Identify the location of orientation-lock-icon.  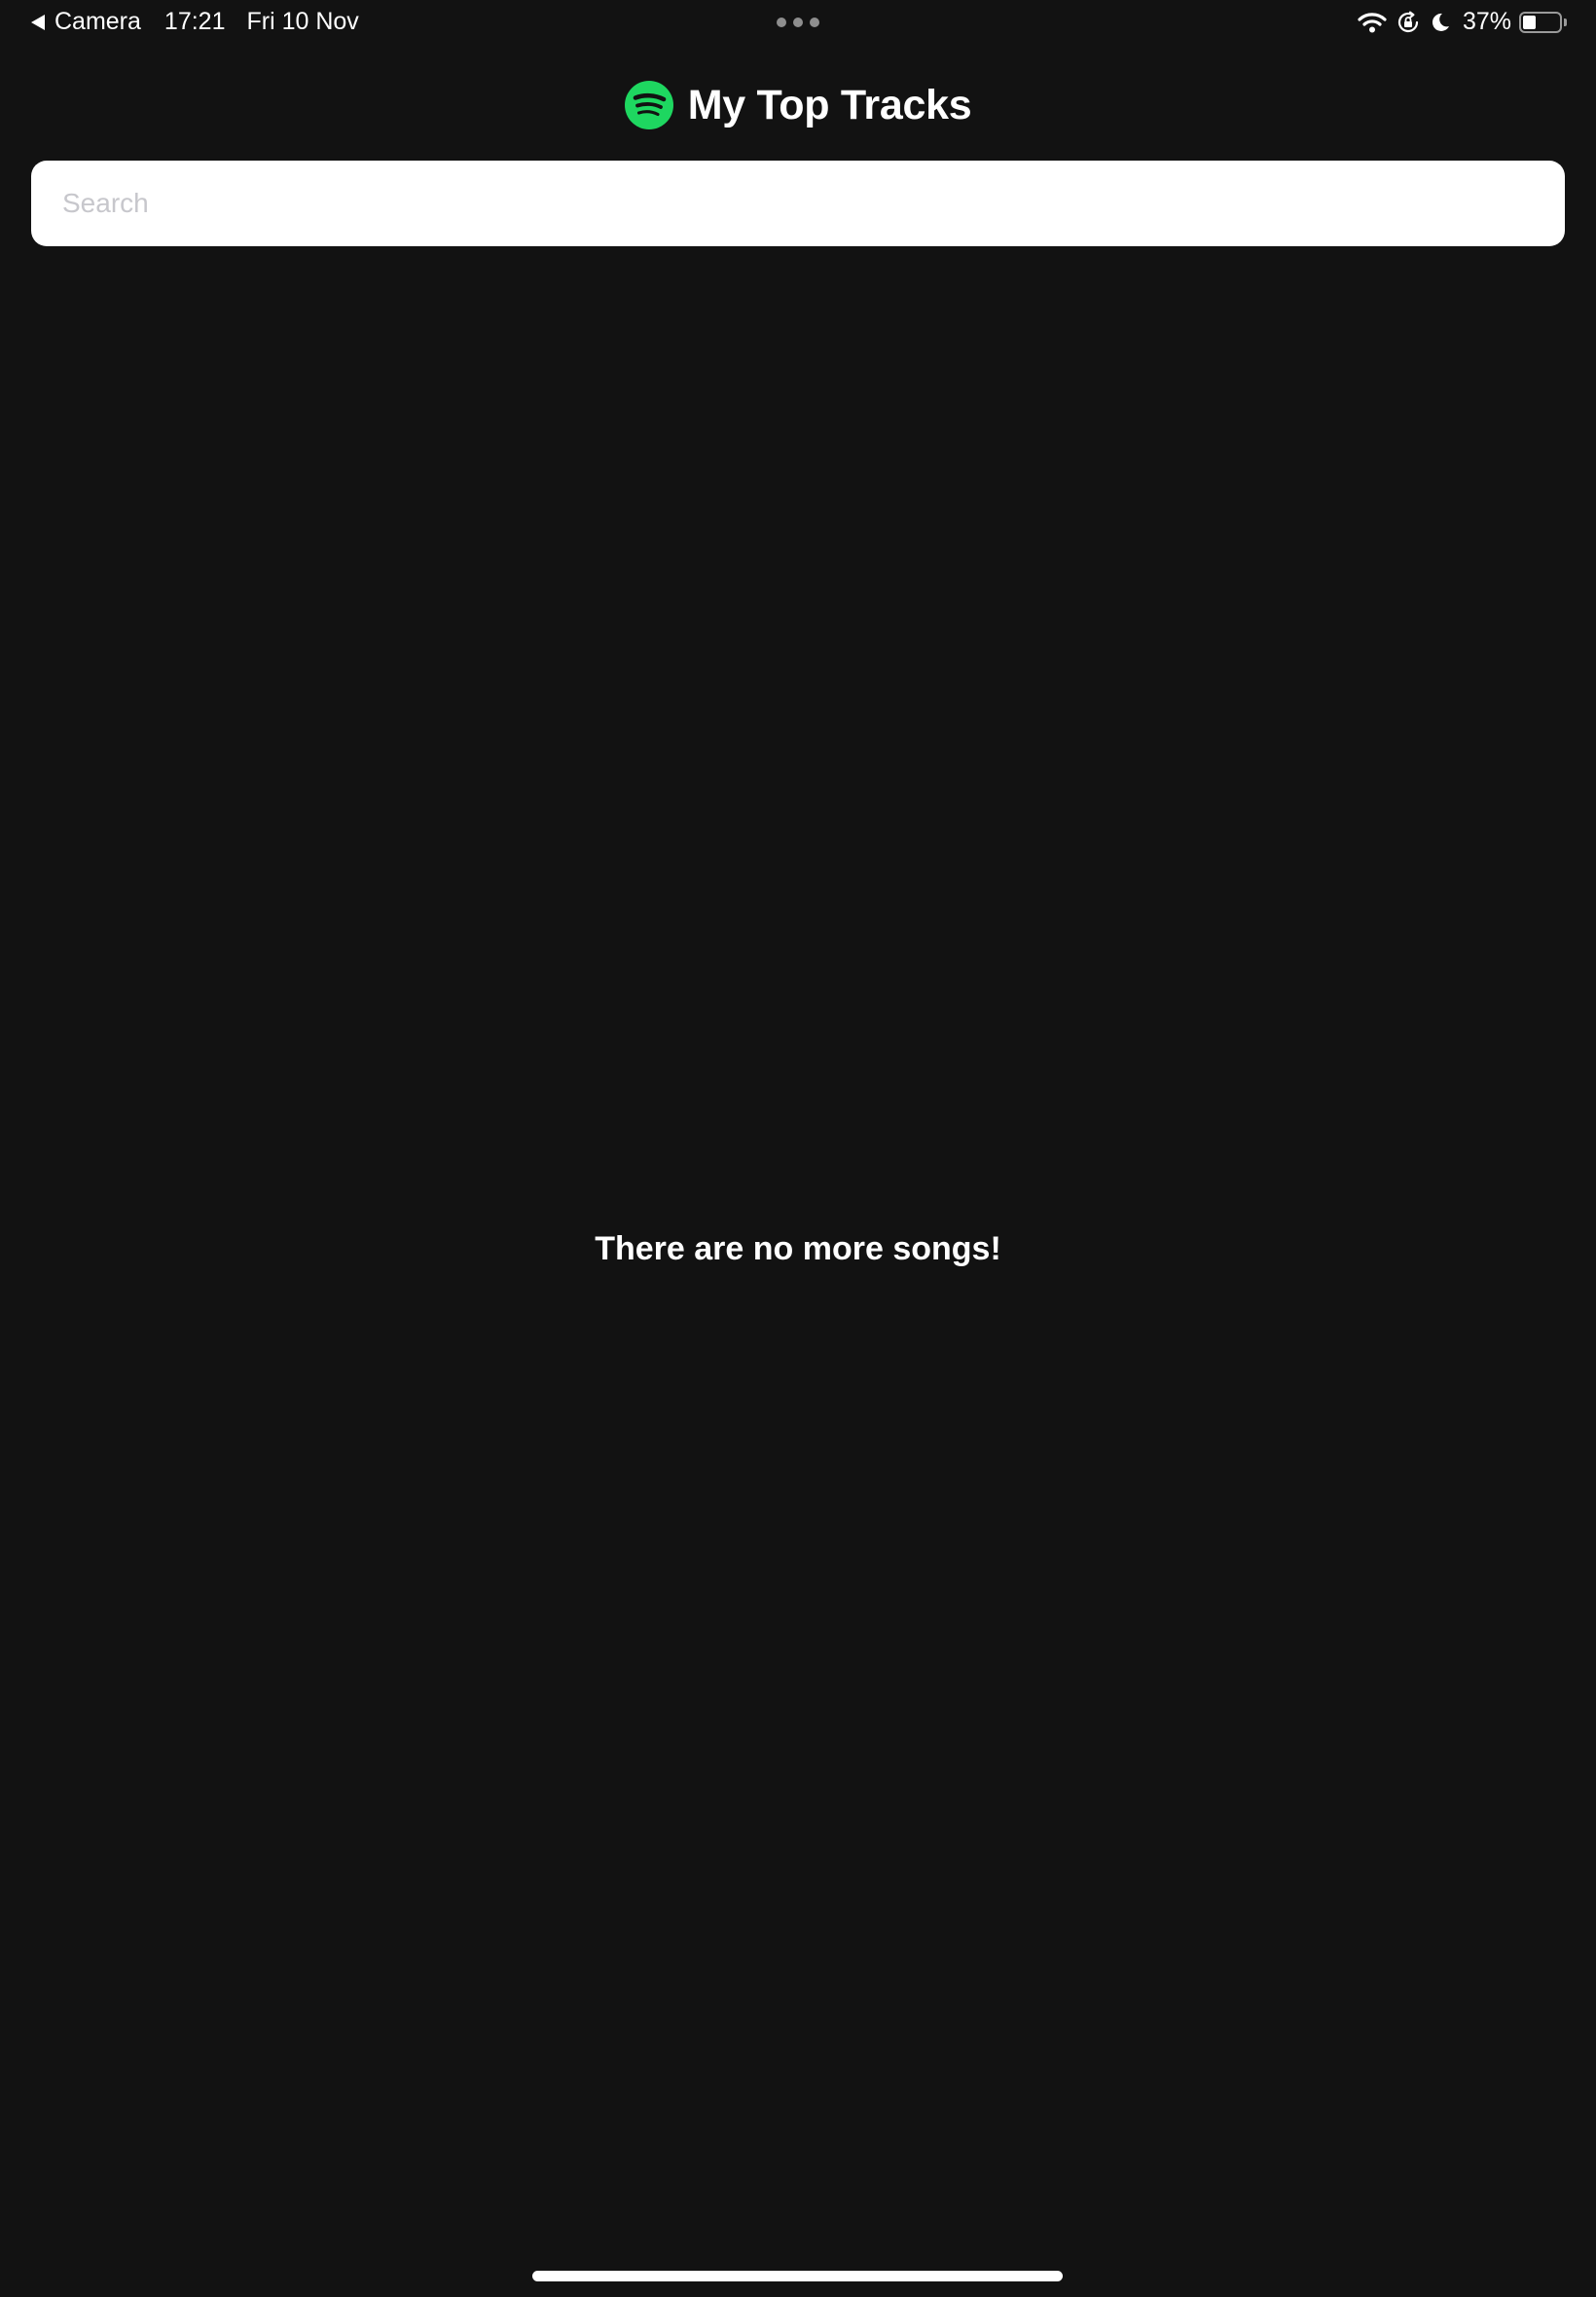
(1408, 22).